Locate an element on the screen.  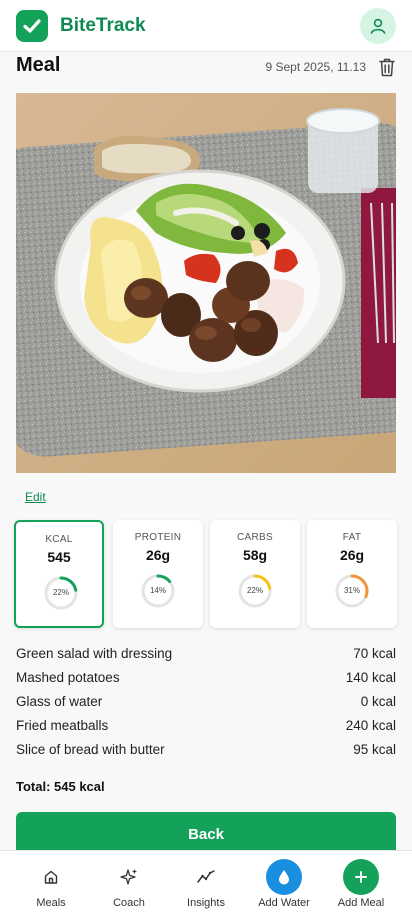
nav-item-add-meal: Add Meal is located at coordinates (361, 883).